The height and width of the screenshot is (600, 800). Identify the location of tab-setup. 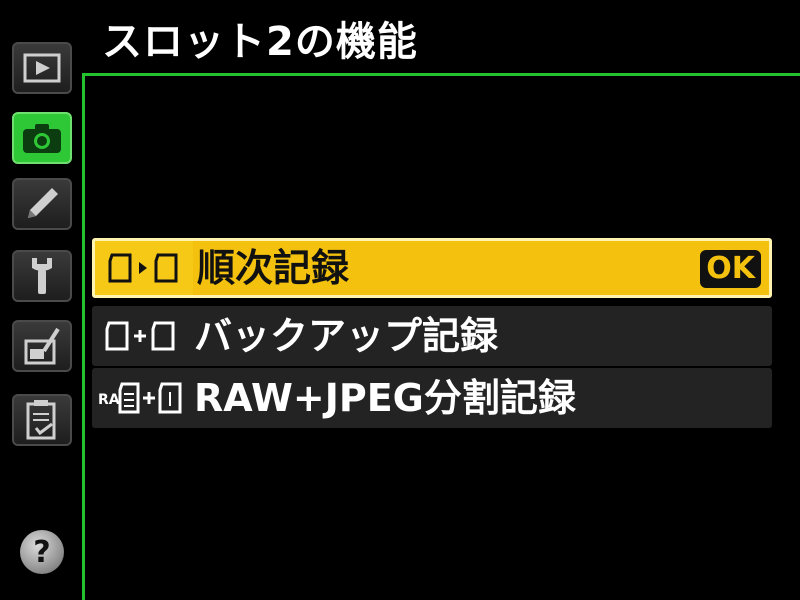
(42, 276).